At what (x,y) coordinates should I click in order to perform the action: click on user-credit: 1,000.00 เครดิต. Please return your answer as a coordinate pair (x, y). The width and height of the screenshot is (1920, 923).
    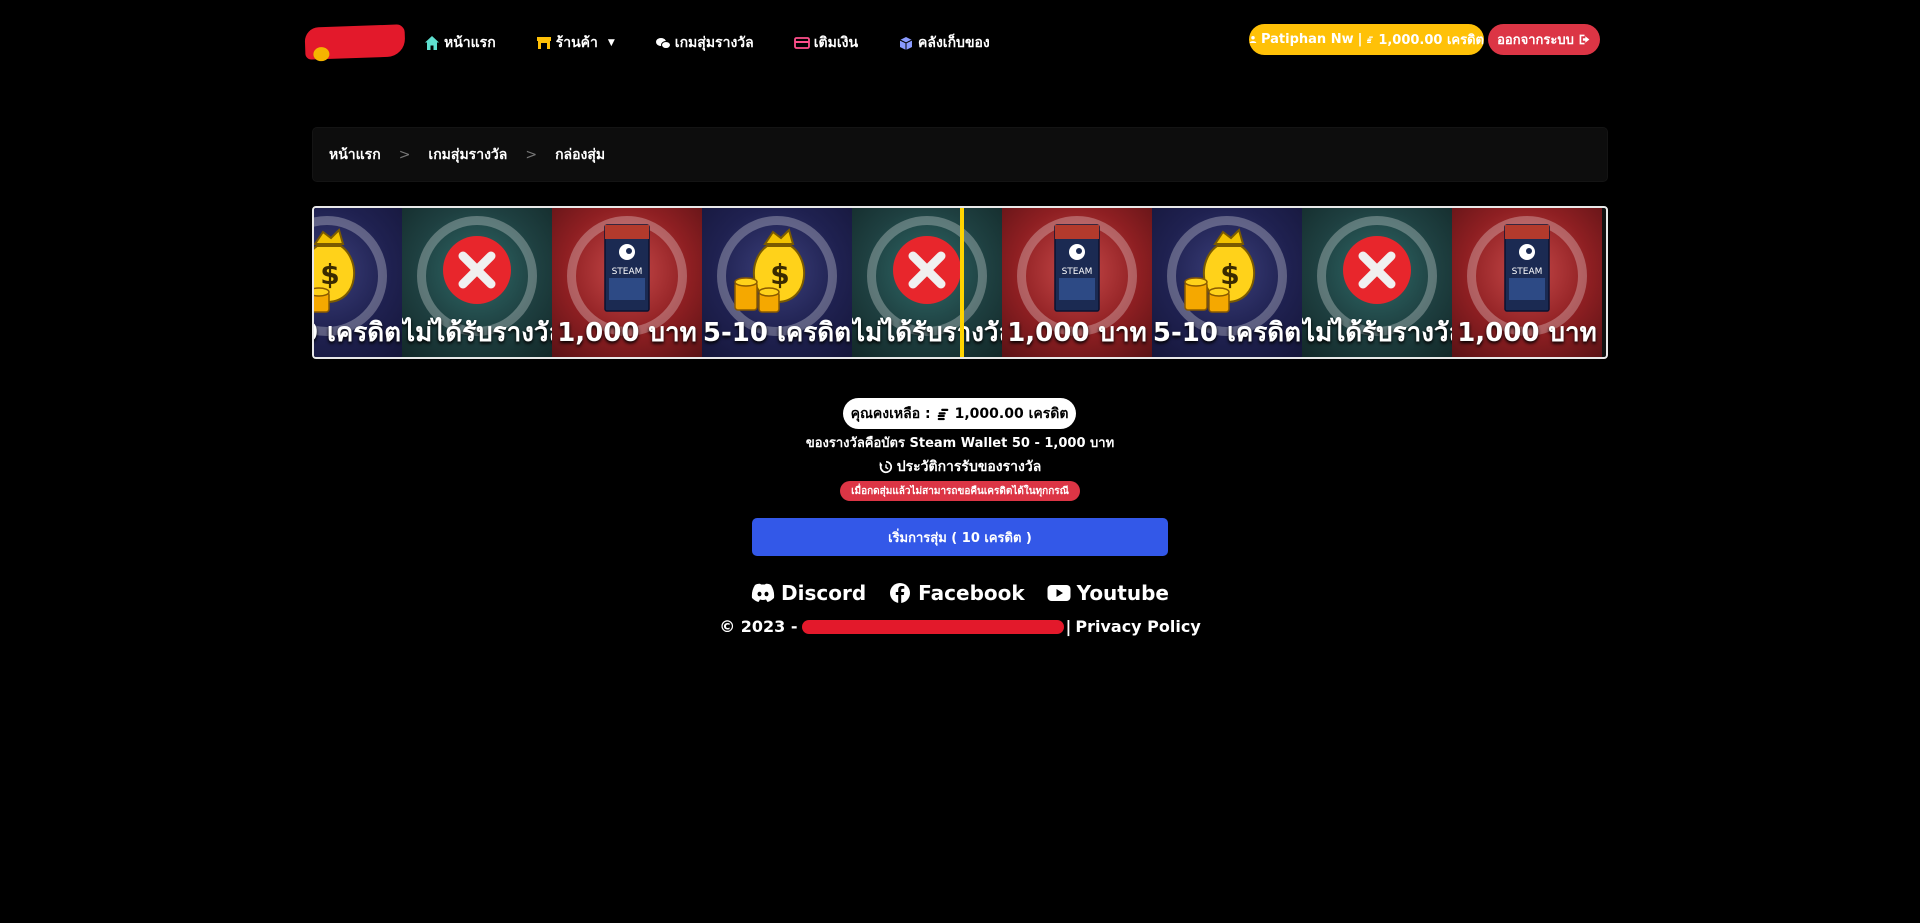
    Looking at the image, I should click on (1431, 40).